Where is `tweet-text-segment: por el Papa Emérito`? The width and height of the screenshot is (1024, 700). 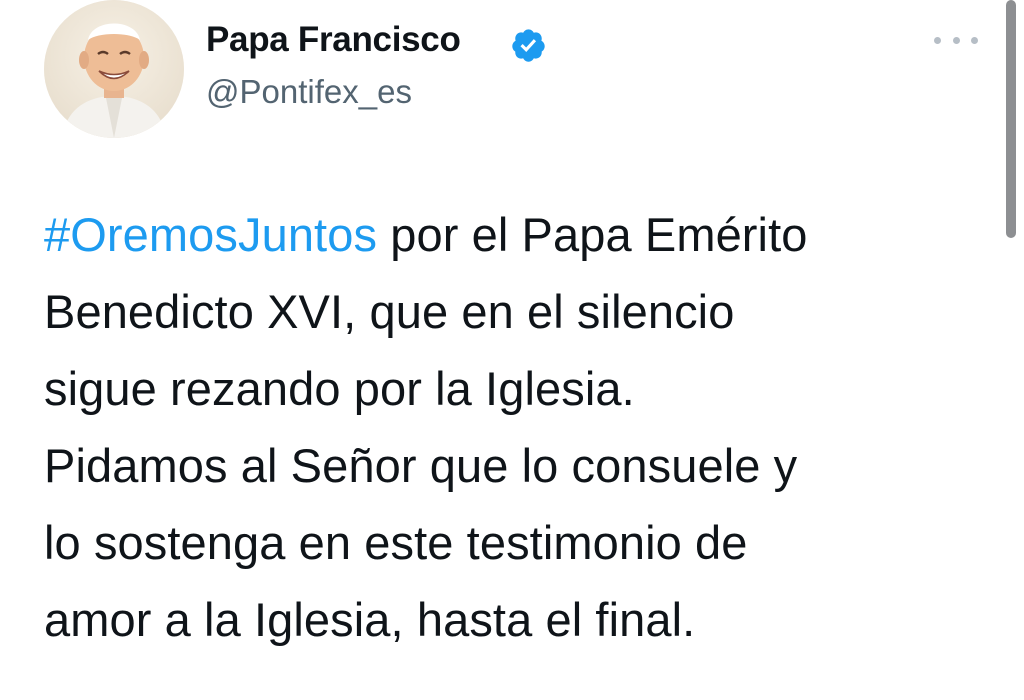 tweet-text-segment: por el Papa Emérito is located at coordinates (592, 234).